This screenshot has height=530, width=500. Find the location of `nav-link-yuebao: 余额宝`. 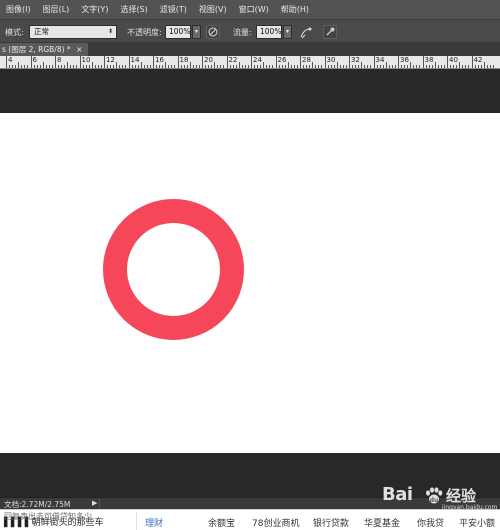

nav-link-yuebao: 余额宝 is located at coordinates (221, 520).